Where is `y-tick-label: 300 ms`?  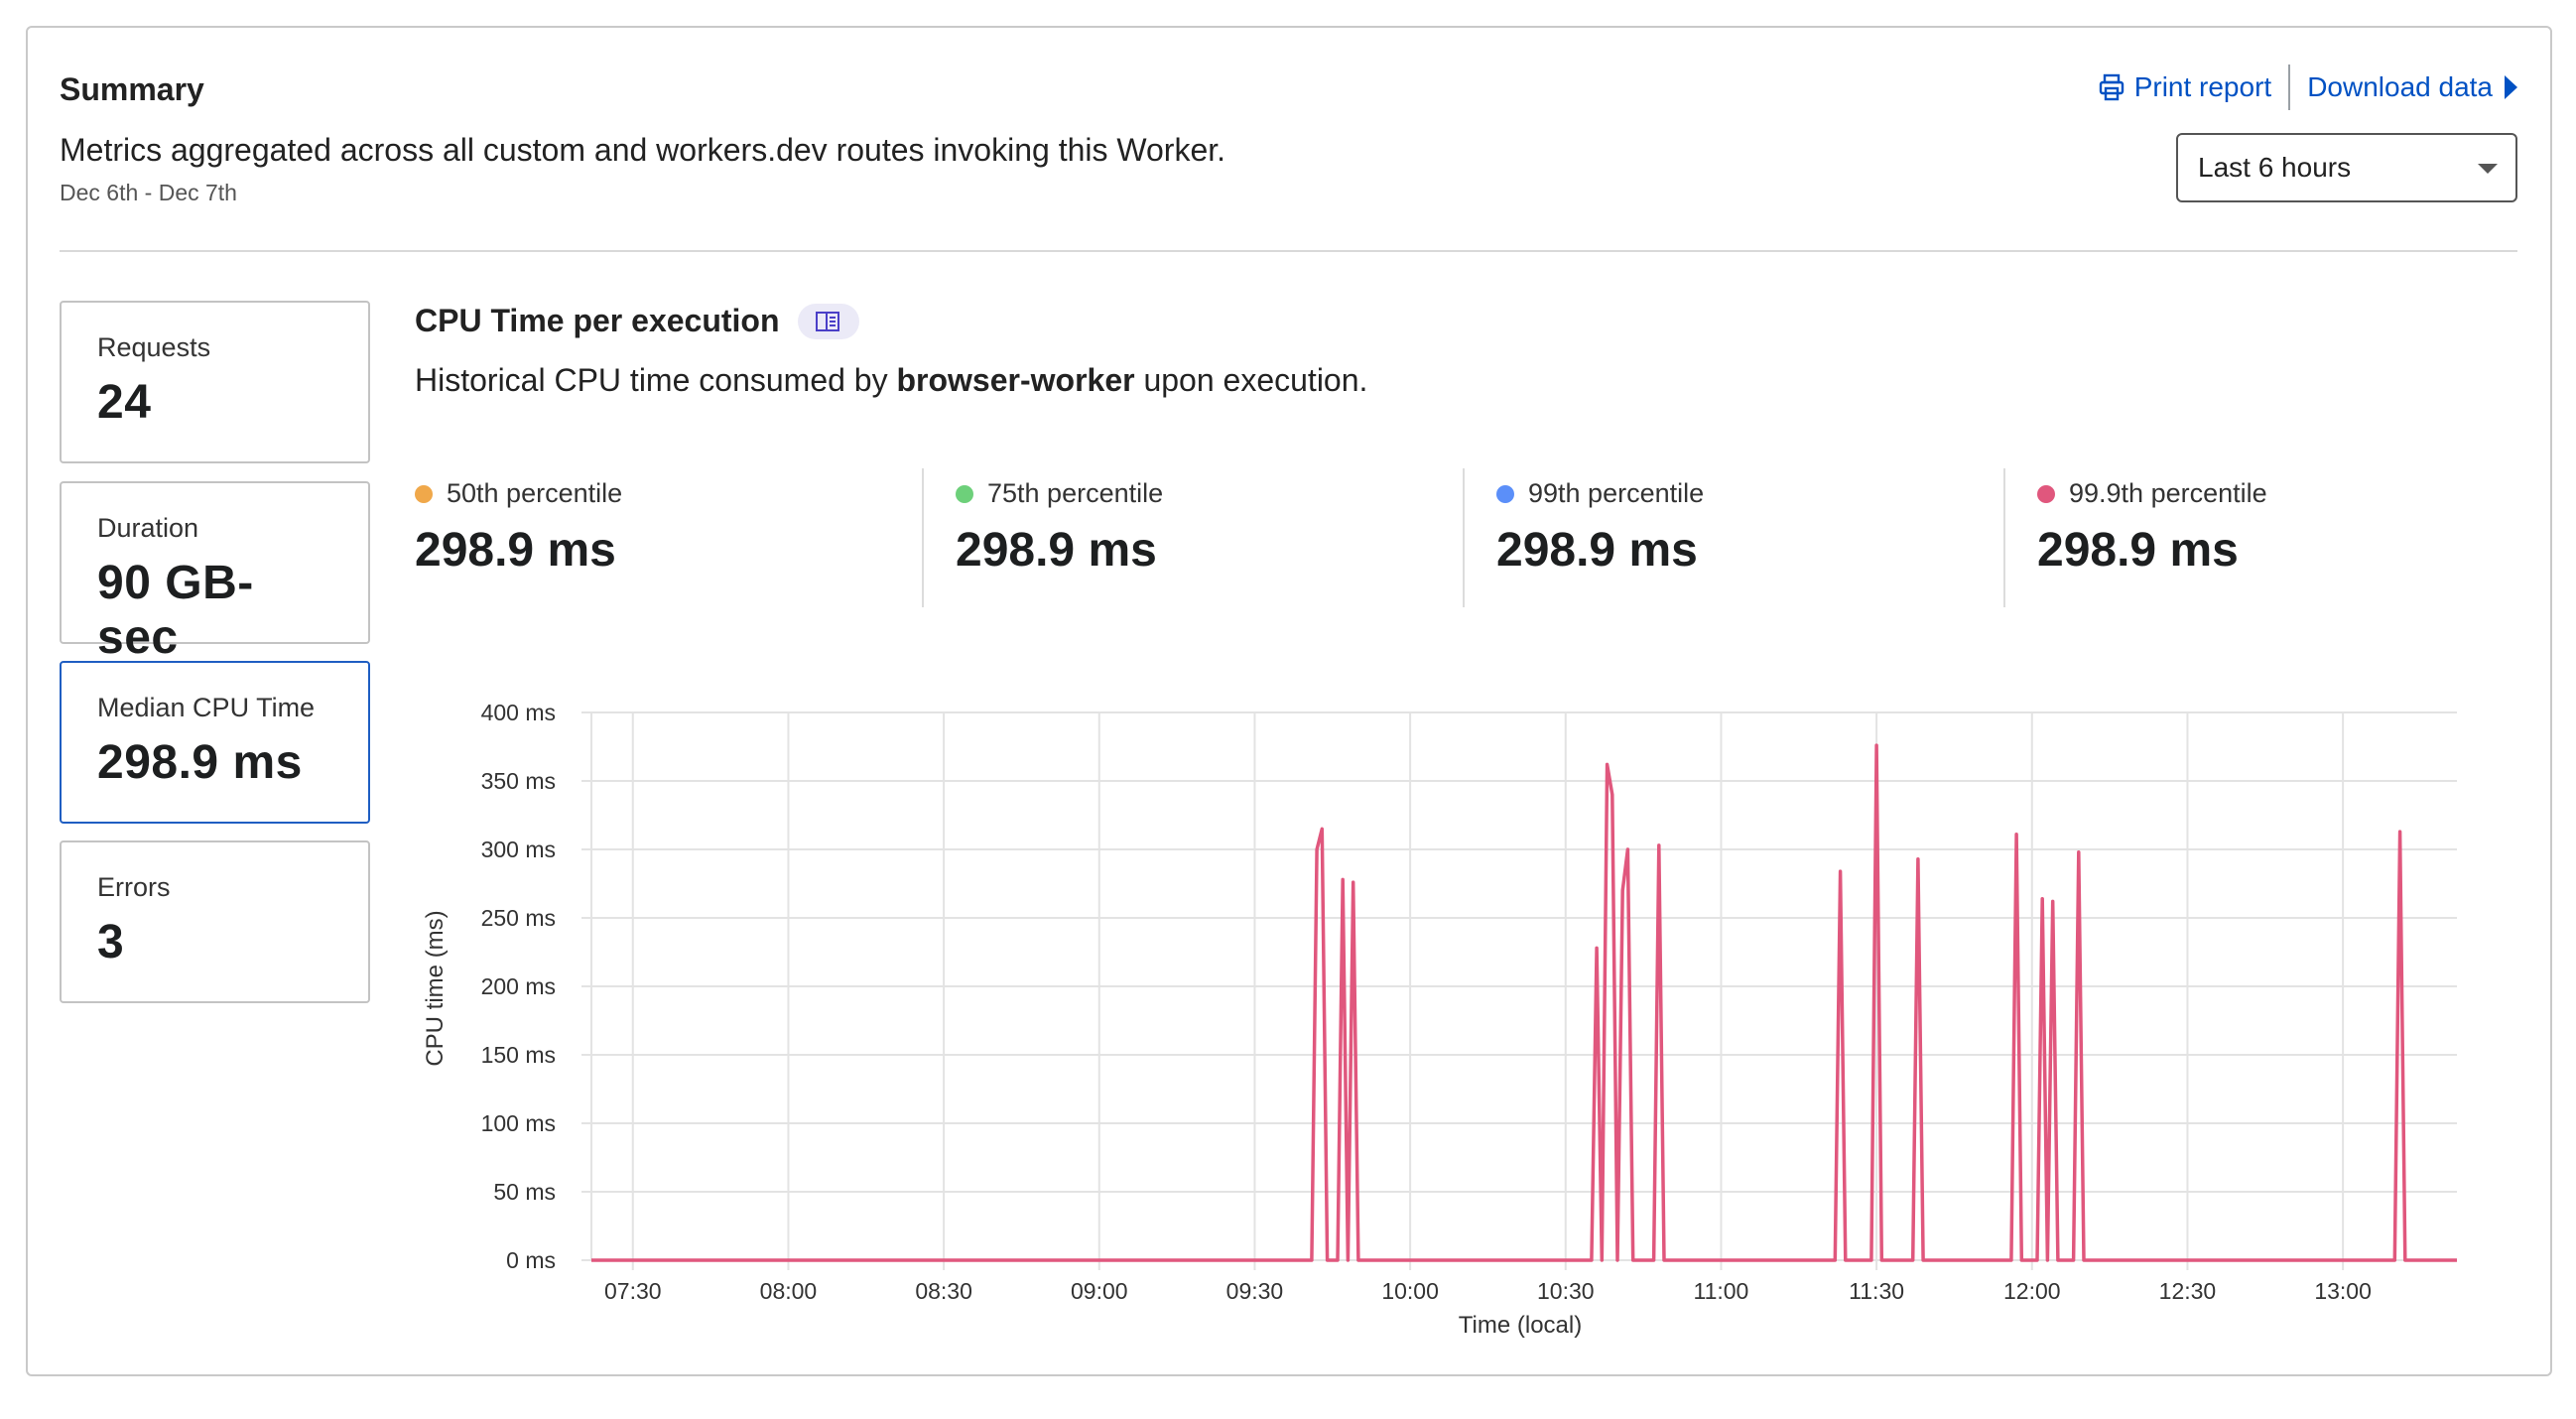
y-tick-label: 300 ms is located at coordinates (519, 849).